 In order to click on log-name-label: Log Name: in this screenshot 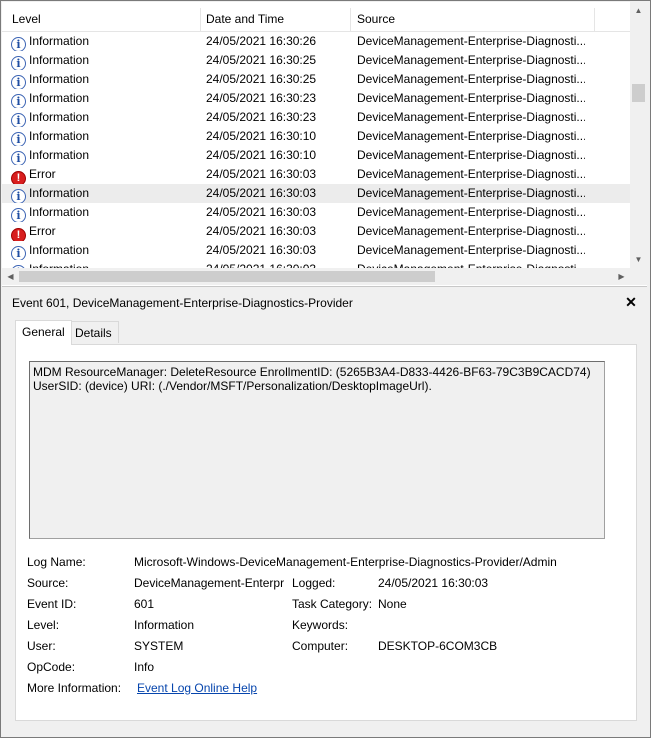, I will do `click(56, 562)`.